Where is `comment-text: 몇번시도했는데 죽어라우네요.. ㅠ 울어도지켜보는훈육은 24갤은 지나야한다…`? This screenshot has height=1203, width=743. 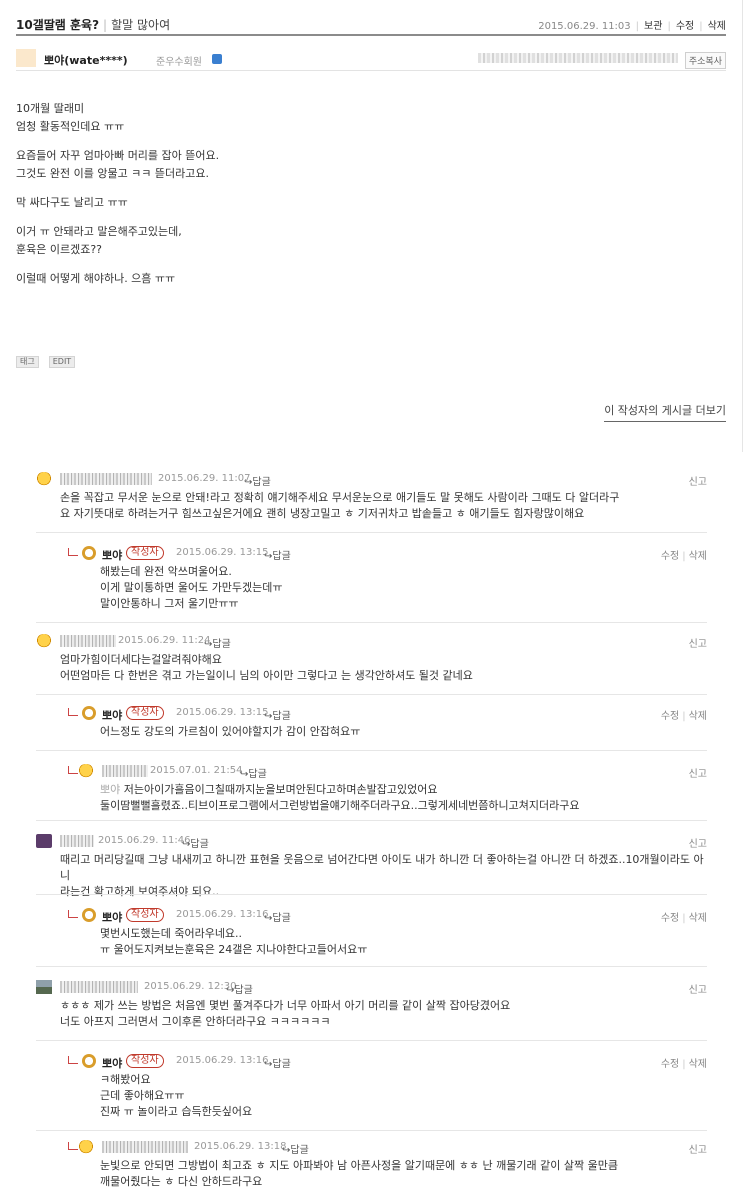
comment-text: 몇번시도했는데 죽어라우네요.. ㅠ 울어도지켜보는훈육은 24갤은 지나야한다… is located at coordinates (403, 942).